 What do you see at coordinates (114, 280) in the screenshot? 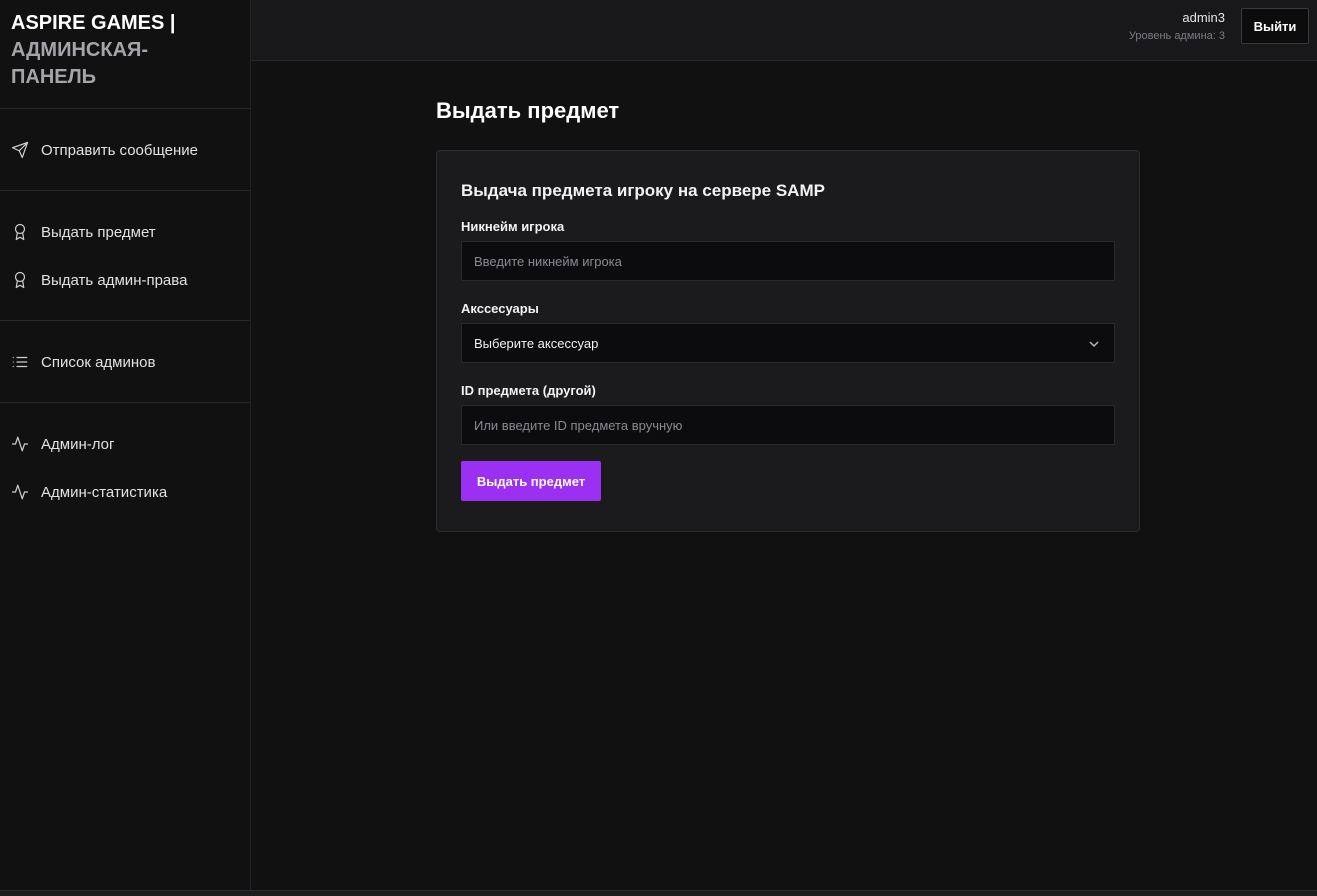
I see `sidebar-item-label: Выдать админ-права` at bounding box center [114, 280].